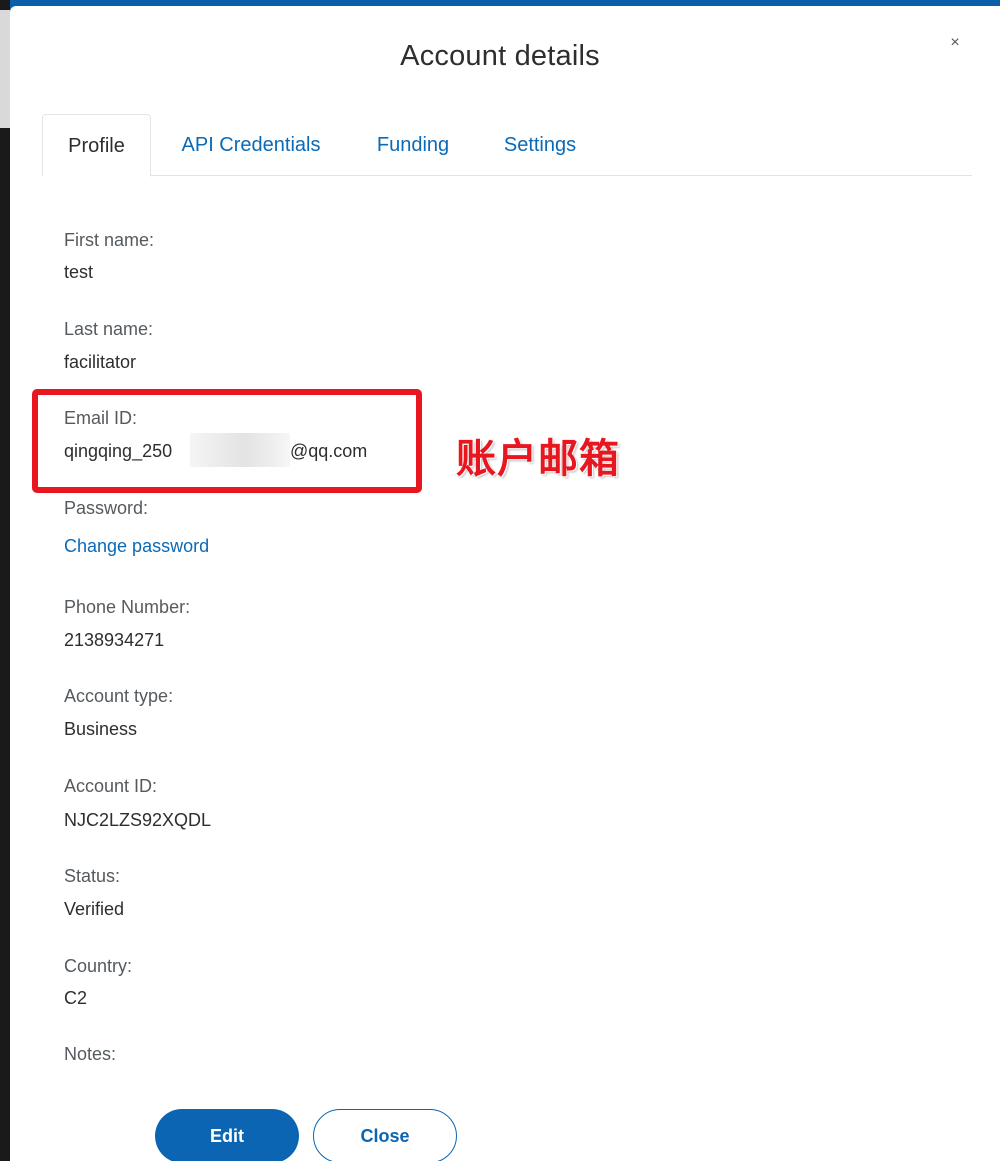  I want to click on tab-funding: Funding, so click(413, 145).